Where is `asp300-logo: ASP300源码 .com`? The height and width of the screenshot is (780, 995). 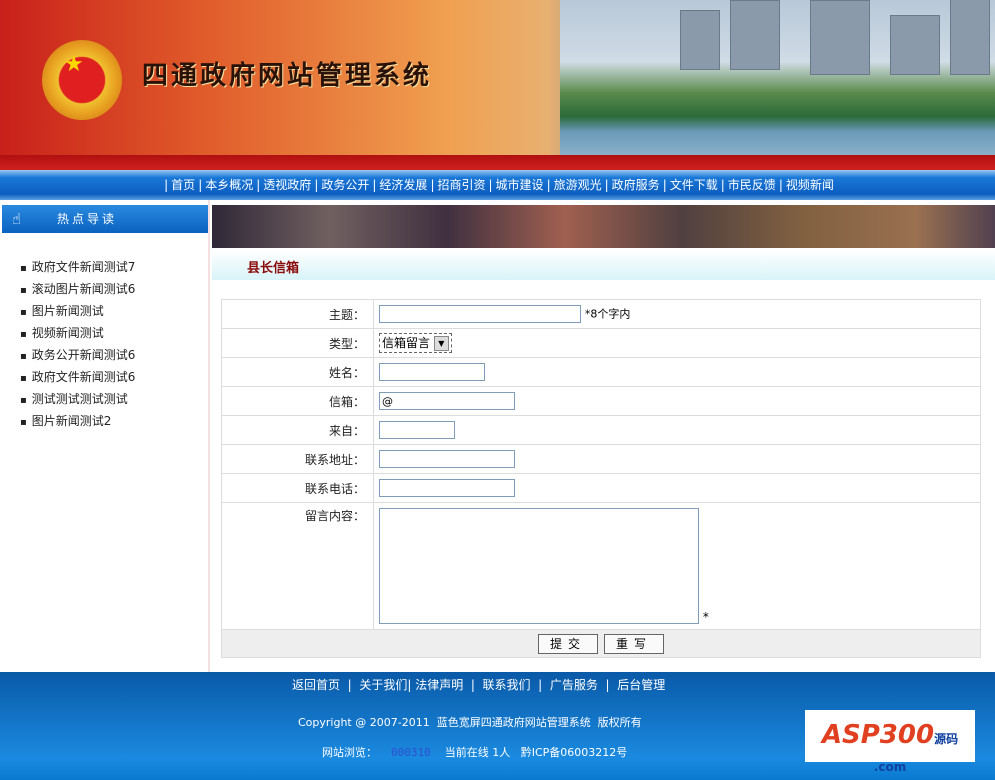
asp300-logo: ASP300源码 .com is located at coordinates (890, 742).